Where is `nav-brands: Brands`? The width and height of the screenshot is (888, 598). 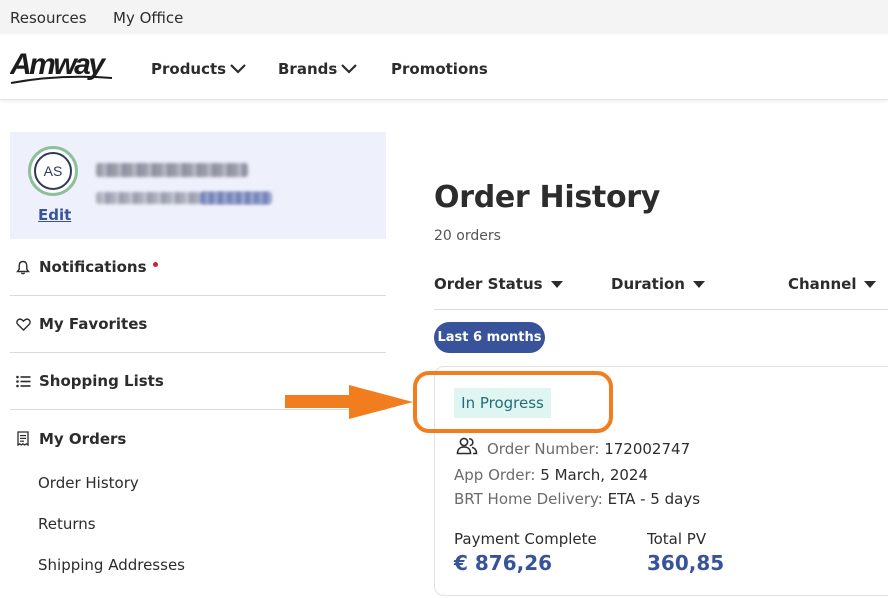
nav-brands: Brands is located at coordinates (318, 69).